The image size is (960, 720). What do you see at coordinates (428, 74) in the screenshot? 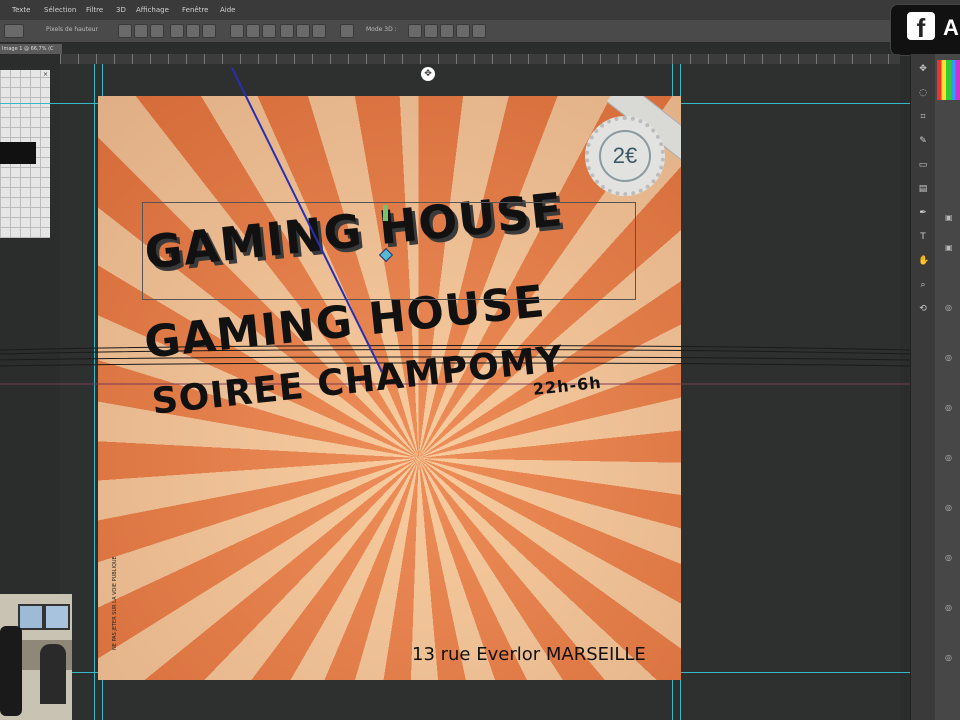
I see `3d-orbit-icon: ✥` at bounding box center [428, 74].